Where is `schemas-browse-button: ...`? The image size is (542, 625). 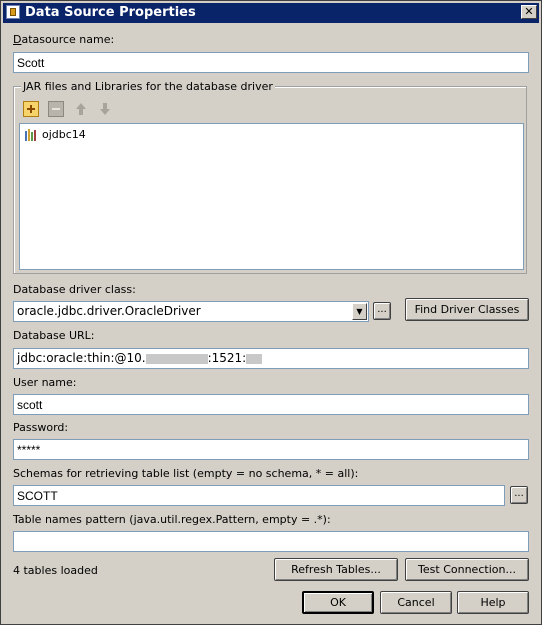
schemas-browse-button: ... is located at coordinates (519, 495).